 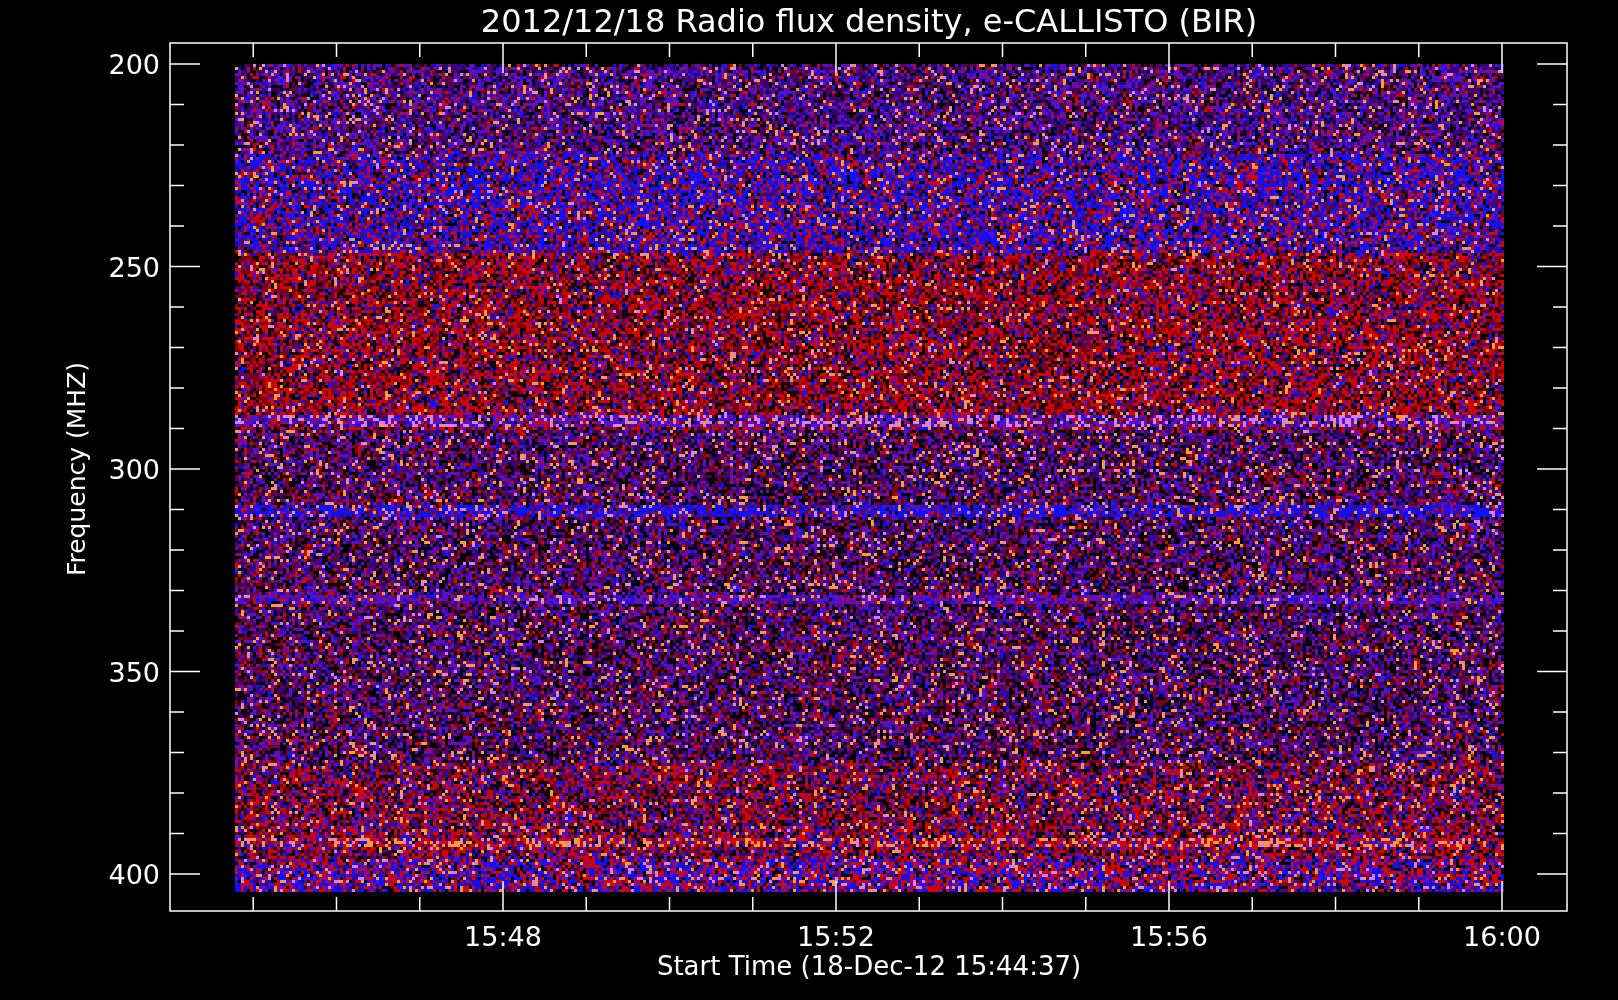 What do you see at coordinates (134, 267) in the screenshot?
I see `y-tick-label: 250` at bounding box center [134, 267].